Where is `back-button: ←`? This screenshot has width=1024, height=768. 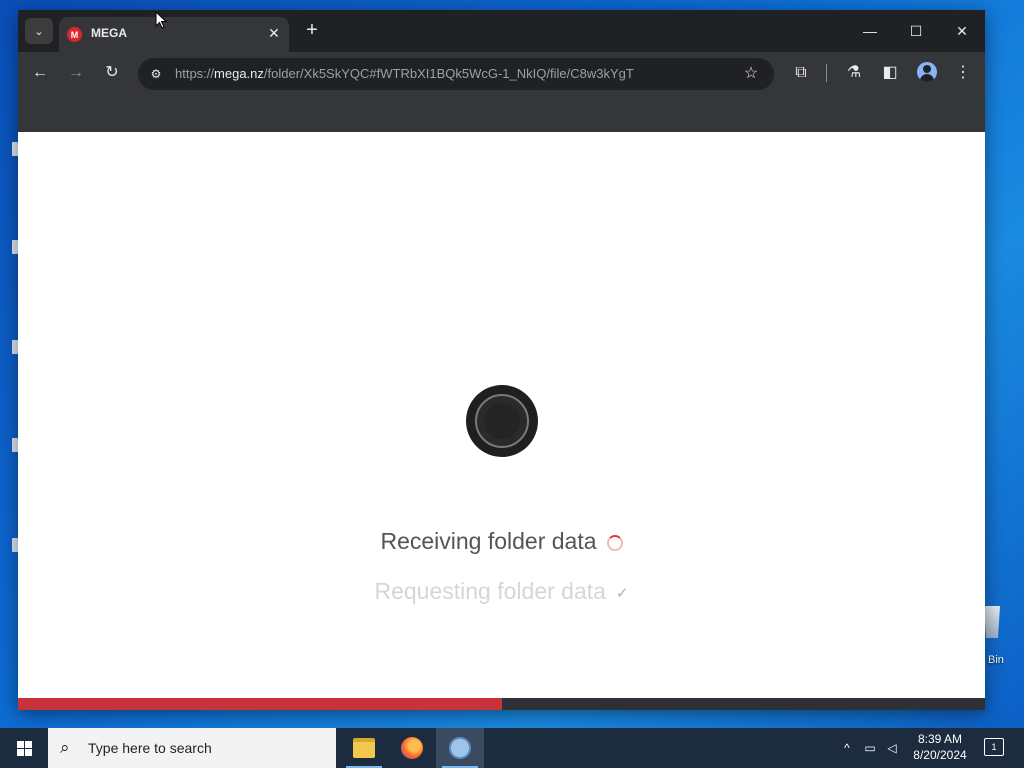
back-button: ← is located at coordinates (40, 73).